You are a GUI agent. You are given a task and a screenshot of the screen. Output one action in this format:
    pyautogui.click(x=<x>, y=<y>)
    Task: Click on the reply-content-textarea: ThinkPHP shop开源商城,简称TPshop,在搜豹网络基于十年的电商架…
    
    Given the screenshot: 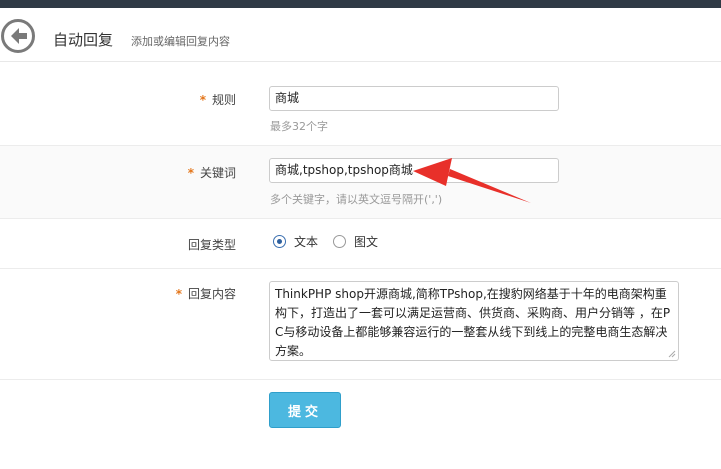 What is the action you would take?
    pyautogui.click(x=474, y=321)
    